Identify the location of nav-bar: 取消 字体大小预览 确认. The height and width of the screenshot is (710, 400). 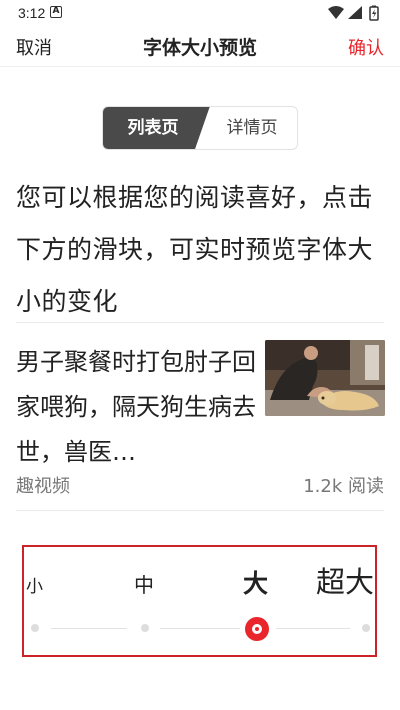
(200, 46).